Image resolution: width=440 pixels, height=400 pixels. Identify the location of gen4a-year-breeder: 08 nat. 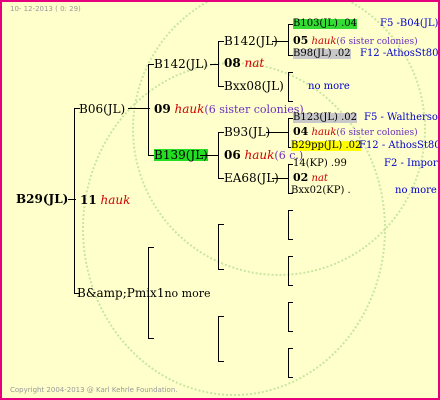
(244, 63).